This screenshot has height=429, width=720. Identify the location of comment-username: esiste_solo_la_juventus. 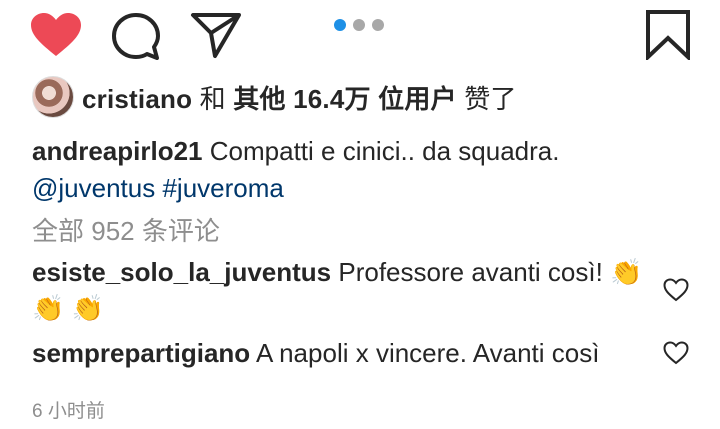
(181, 272).